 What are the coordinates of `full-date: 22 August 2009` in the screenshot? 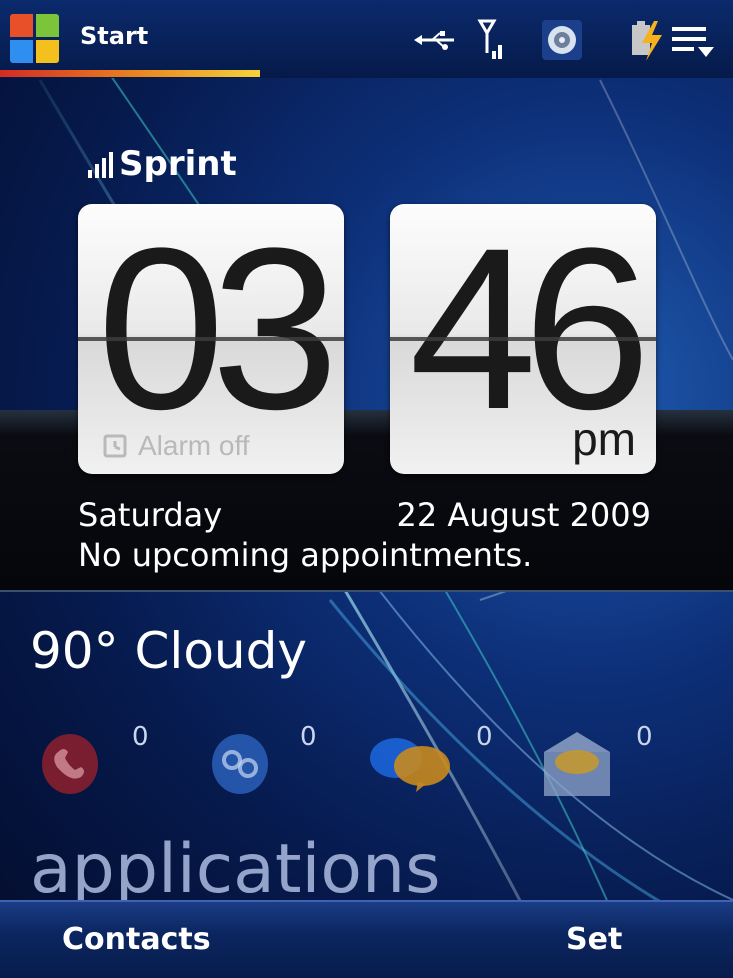 It's located at (524, 515).